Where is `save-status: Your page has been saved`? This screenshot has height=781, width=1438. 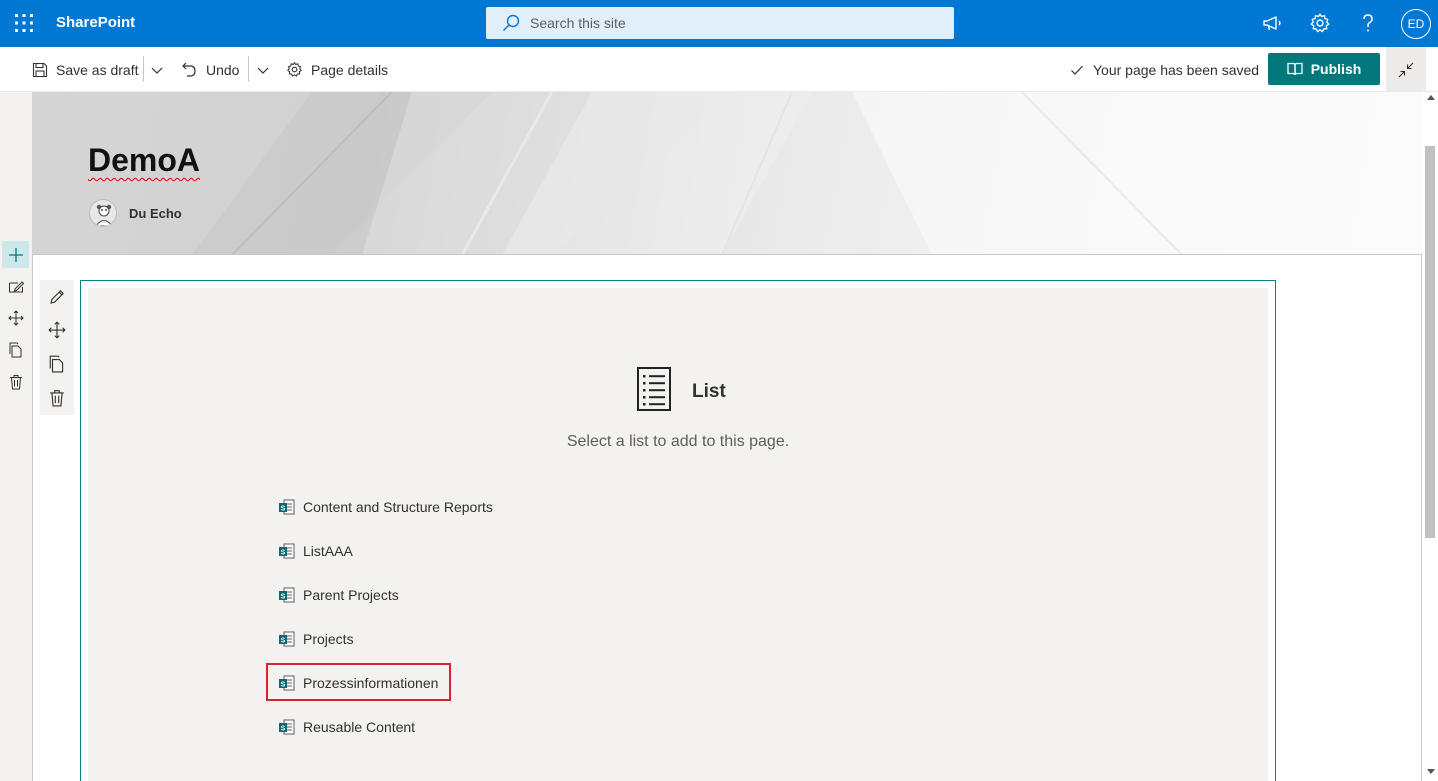 save-status: Your page has been saved is located at coordinates (1164, 69).